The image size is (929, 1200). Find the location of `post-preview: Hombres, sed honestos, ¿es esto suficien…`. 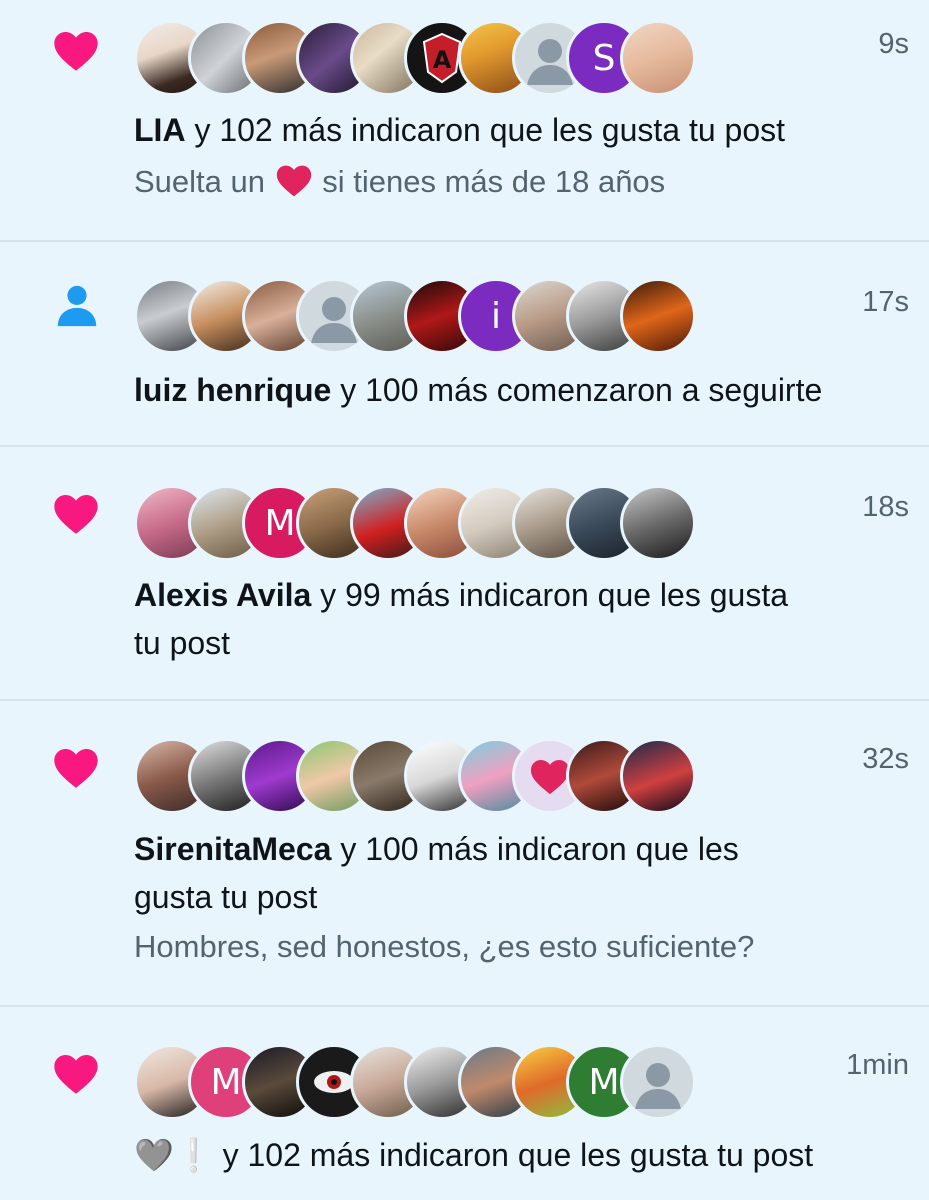

post-preview: Hombres, sed honestos, ¿es esto suficien… is located at coordinates (521, 947).